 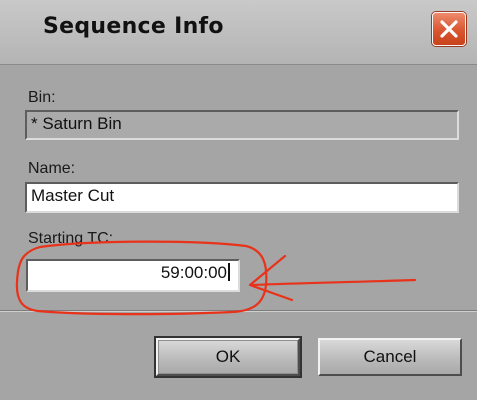 I want to click on bin-label: Bin:, so click(x=42, y=97).